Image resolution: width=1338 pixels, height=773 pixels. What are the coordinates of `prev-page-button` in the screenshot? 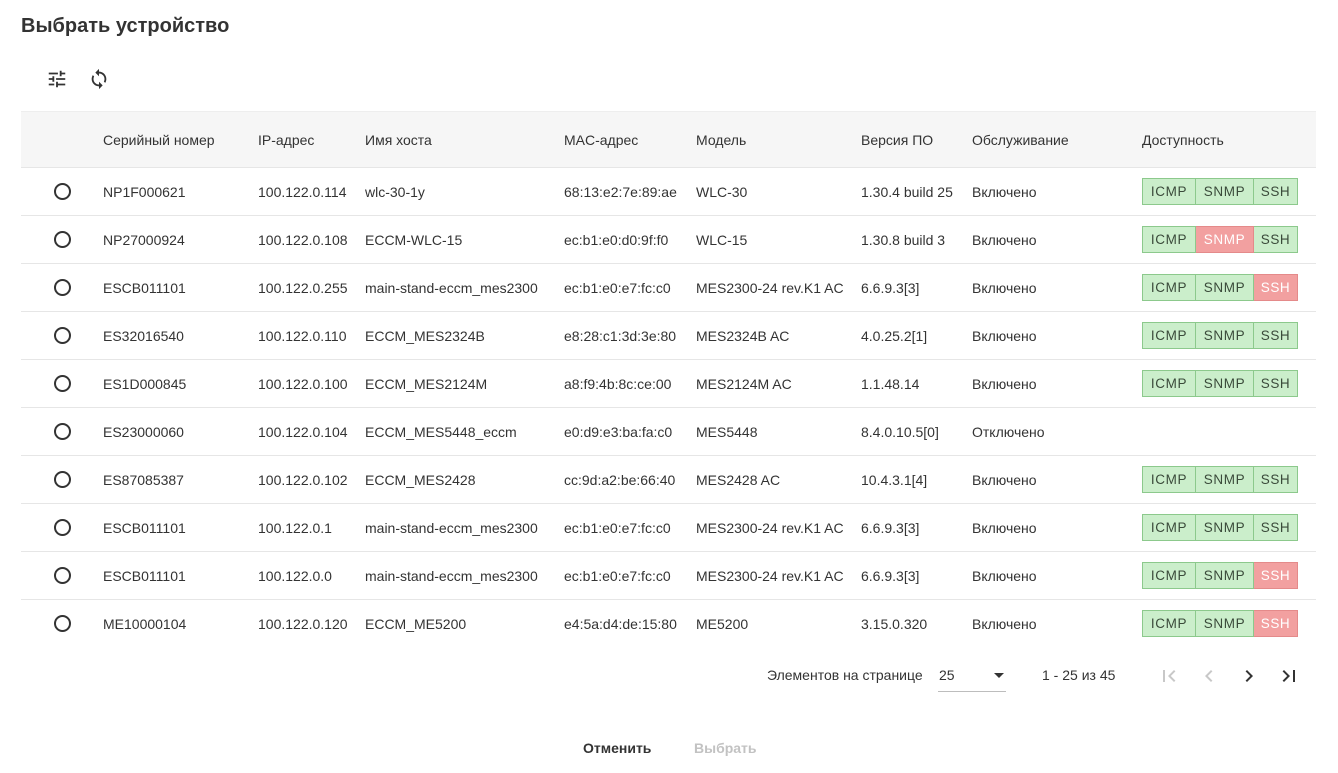 It's located at (1209, 676).